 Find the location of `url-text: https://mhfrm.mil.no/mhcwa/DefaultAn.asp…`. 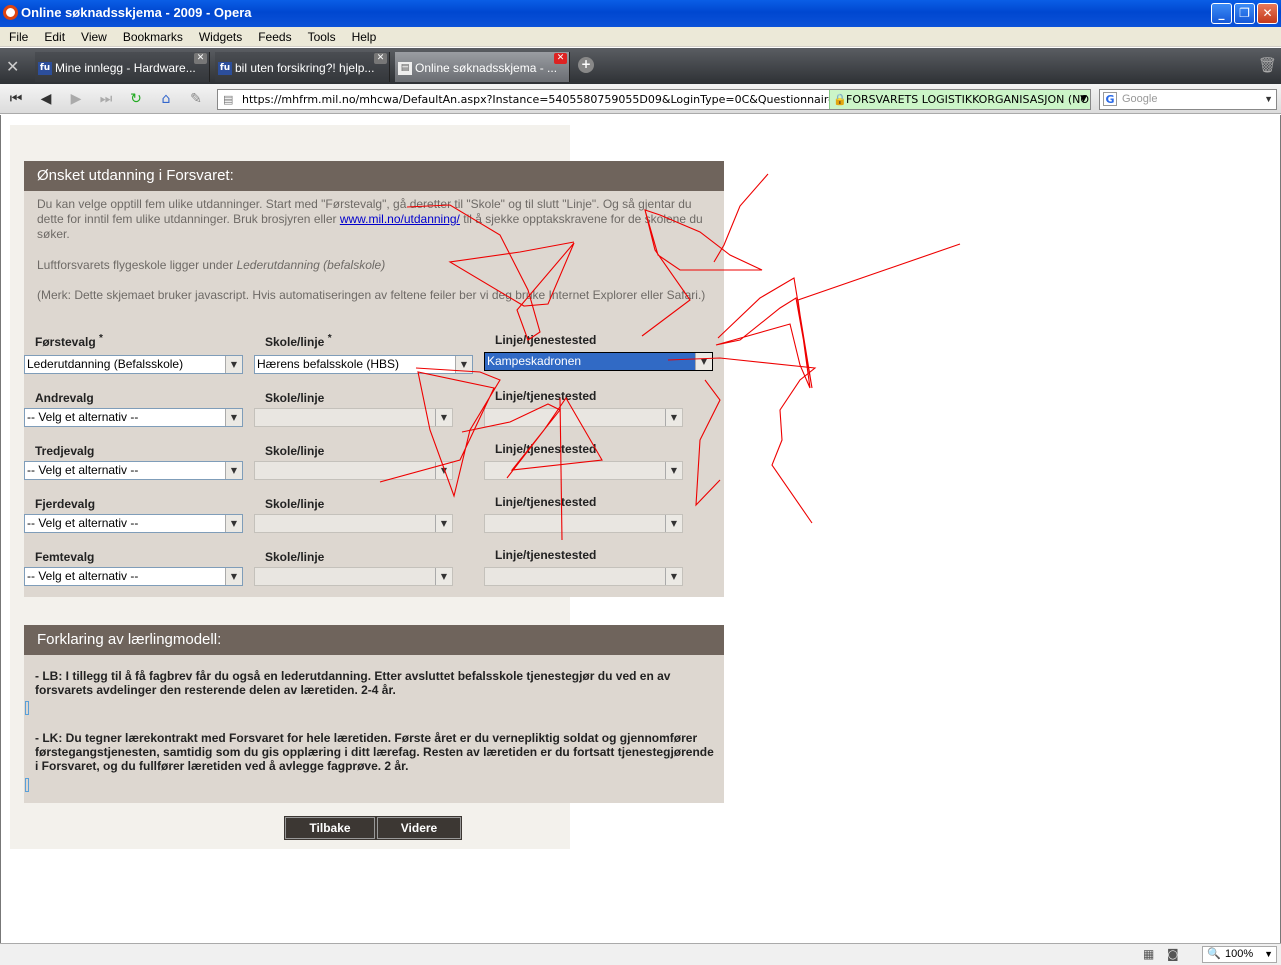

url-text: https://mhfrm.mil.no/mhcwa/DefaultAn.asp… is located at coordinates (578, 99).